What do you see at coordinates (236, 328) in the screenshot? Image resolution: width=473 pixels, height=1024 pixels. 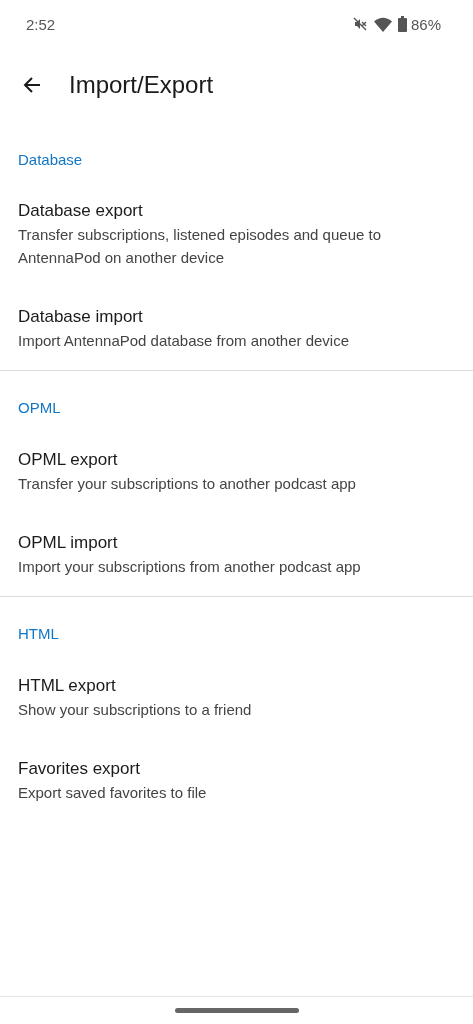 I see `preference-item: Database import Import AntennaPod database from another device` at bounding box center [236, 328].